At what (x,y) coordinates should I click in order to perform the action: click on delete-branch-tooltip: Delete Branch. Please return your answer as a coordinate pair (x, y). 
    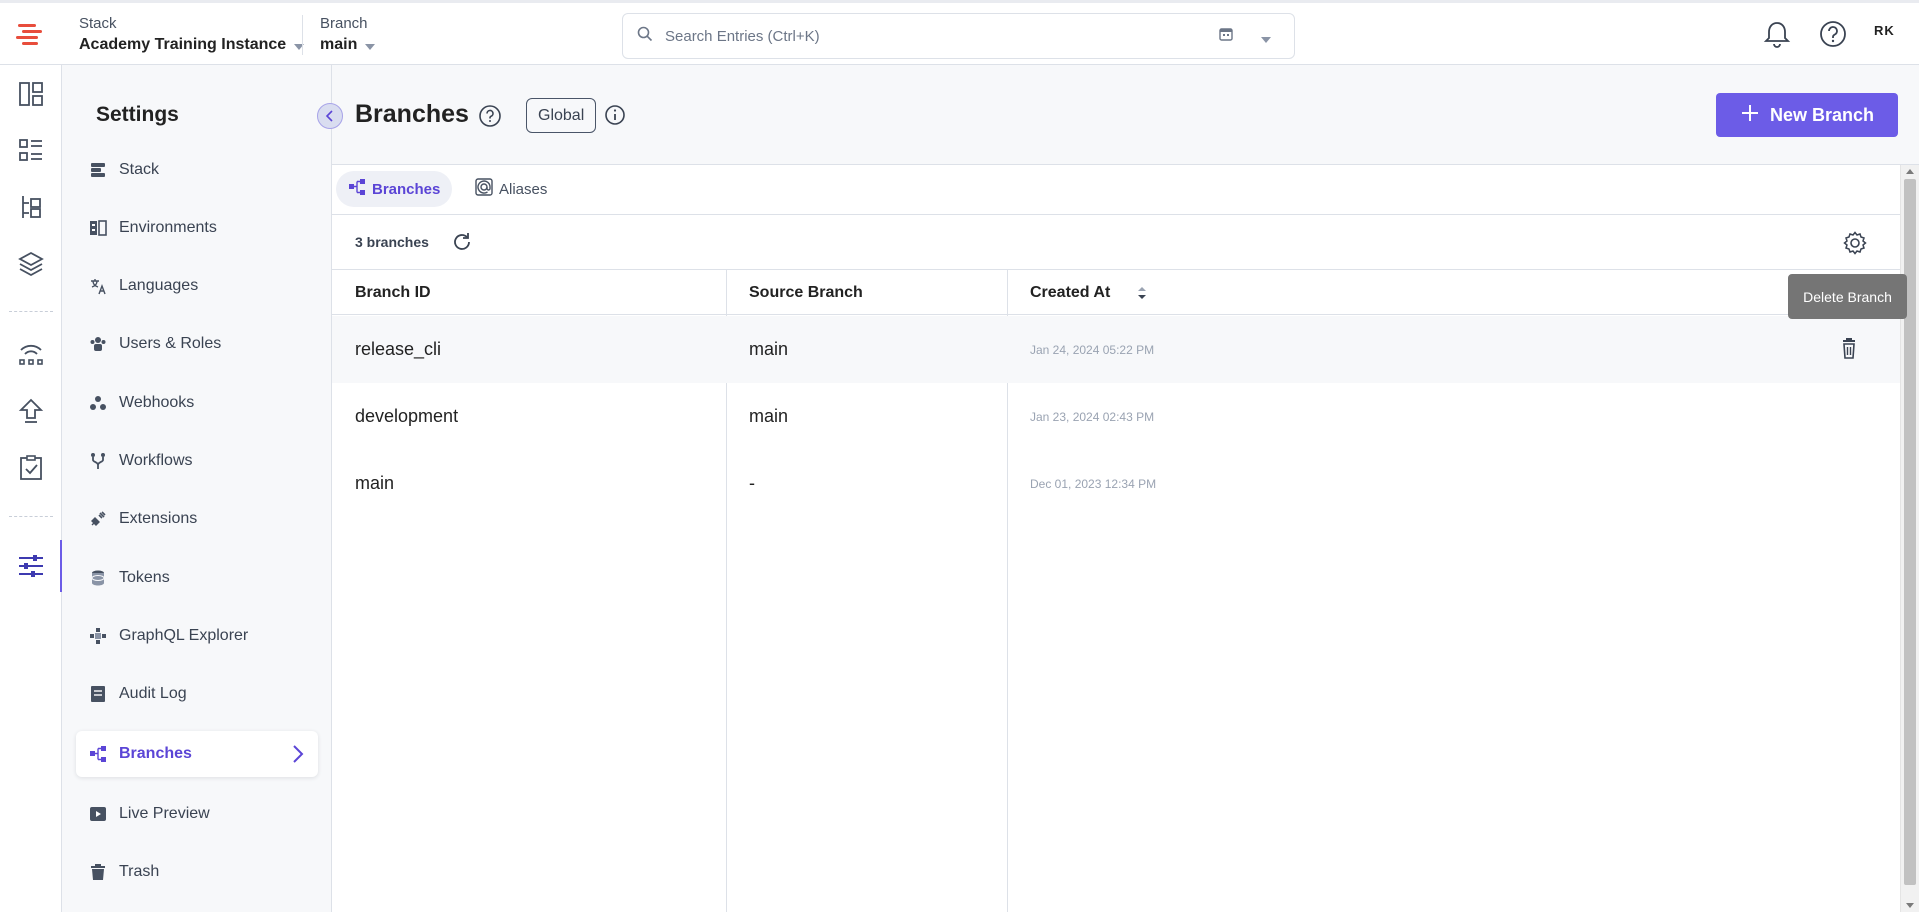
    Looking at the image, I should click on (1847, 296).